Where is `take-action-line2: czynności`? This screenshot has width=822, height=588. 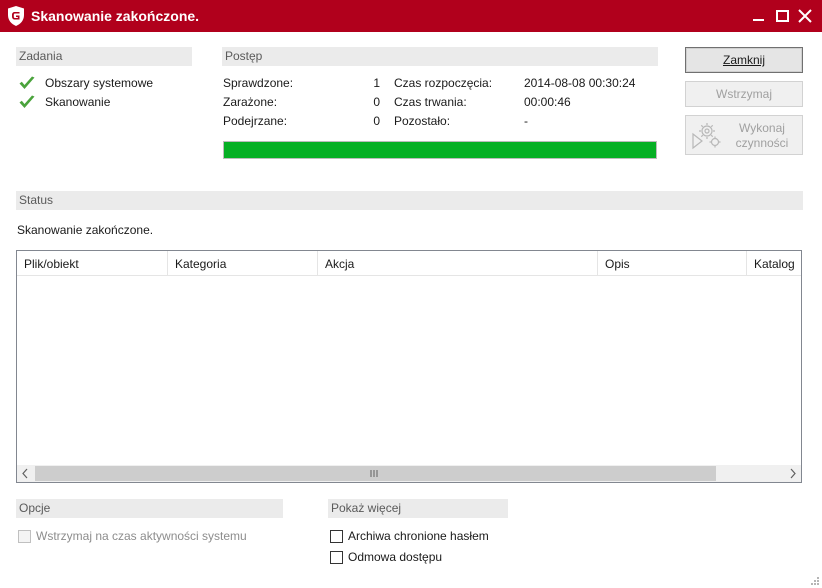 take-action-line2: czynności is located at coordinates (762, 143).